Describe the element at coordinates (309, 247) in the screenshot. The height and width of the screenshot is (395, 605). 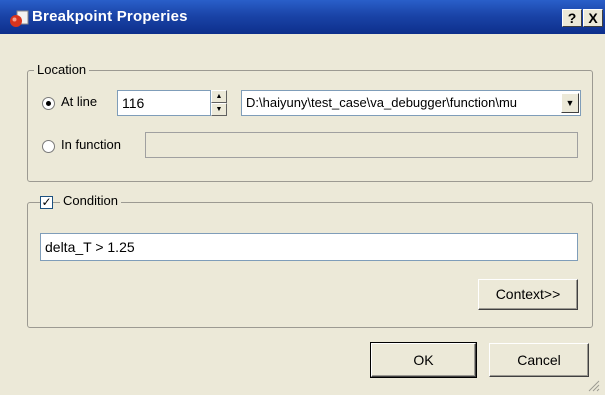
I see `condition-expression-input: delta_T > 1.25` at that location.